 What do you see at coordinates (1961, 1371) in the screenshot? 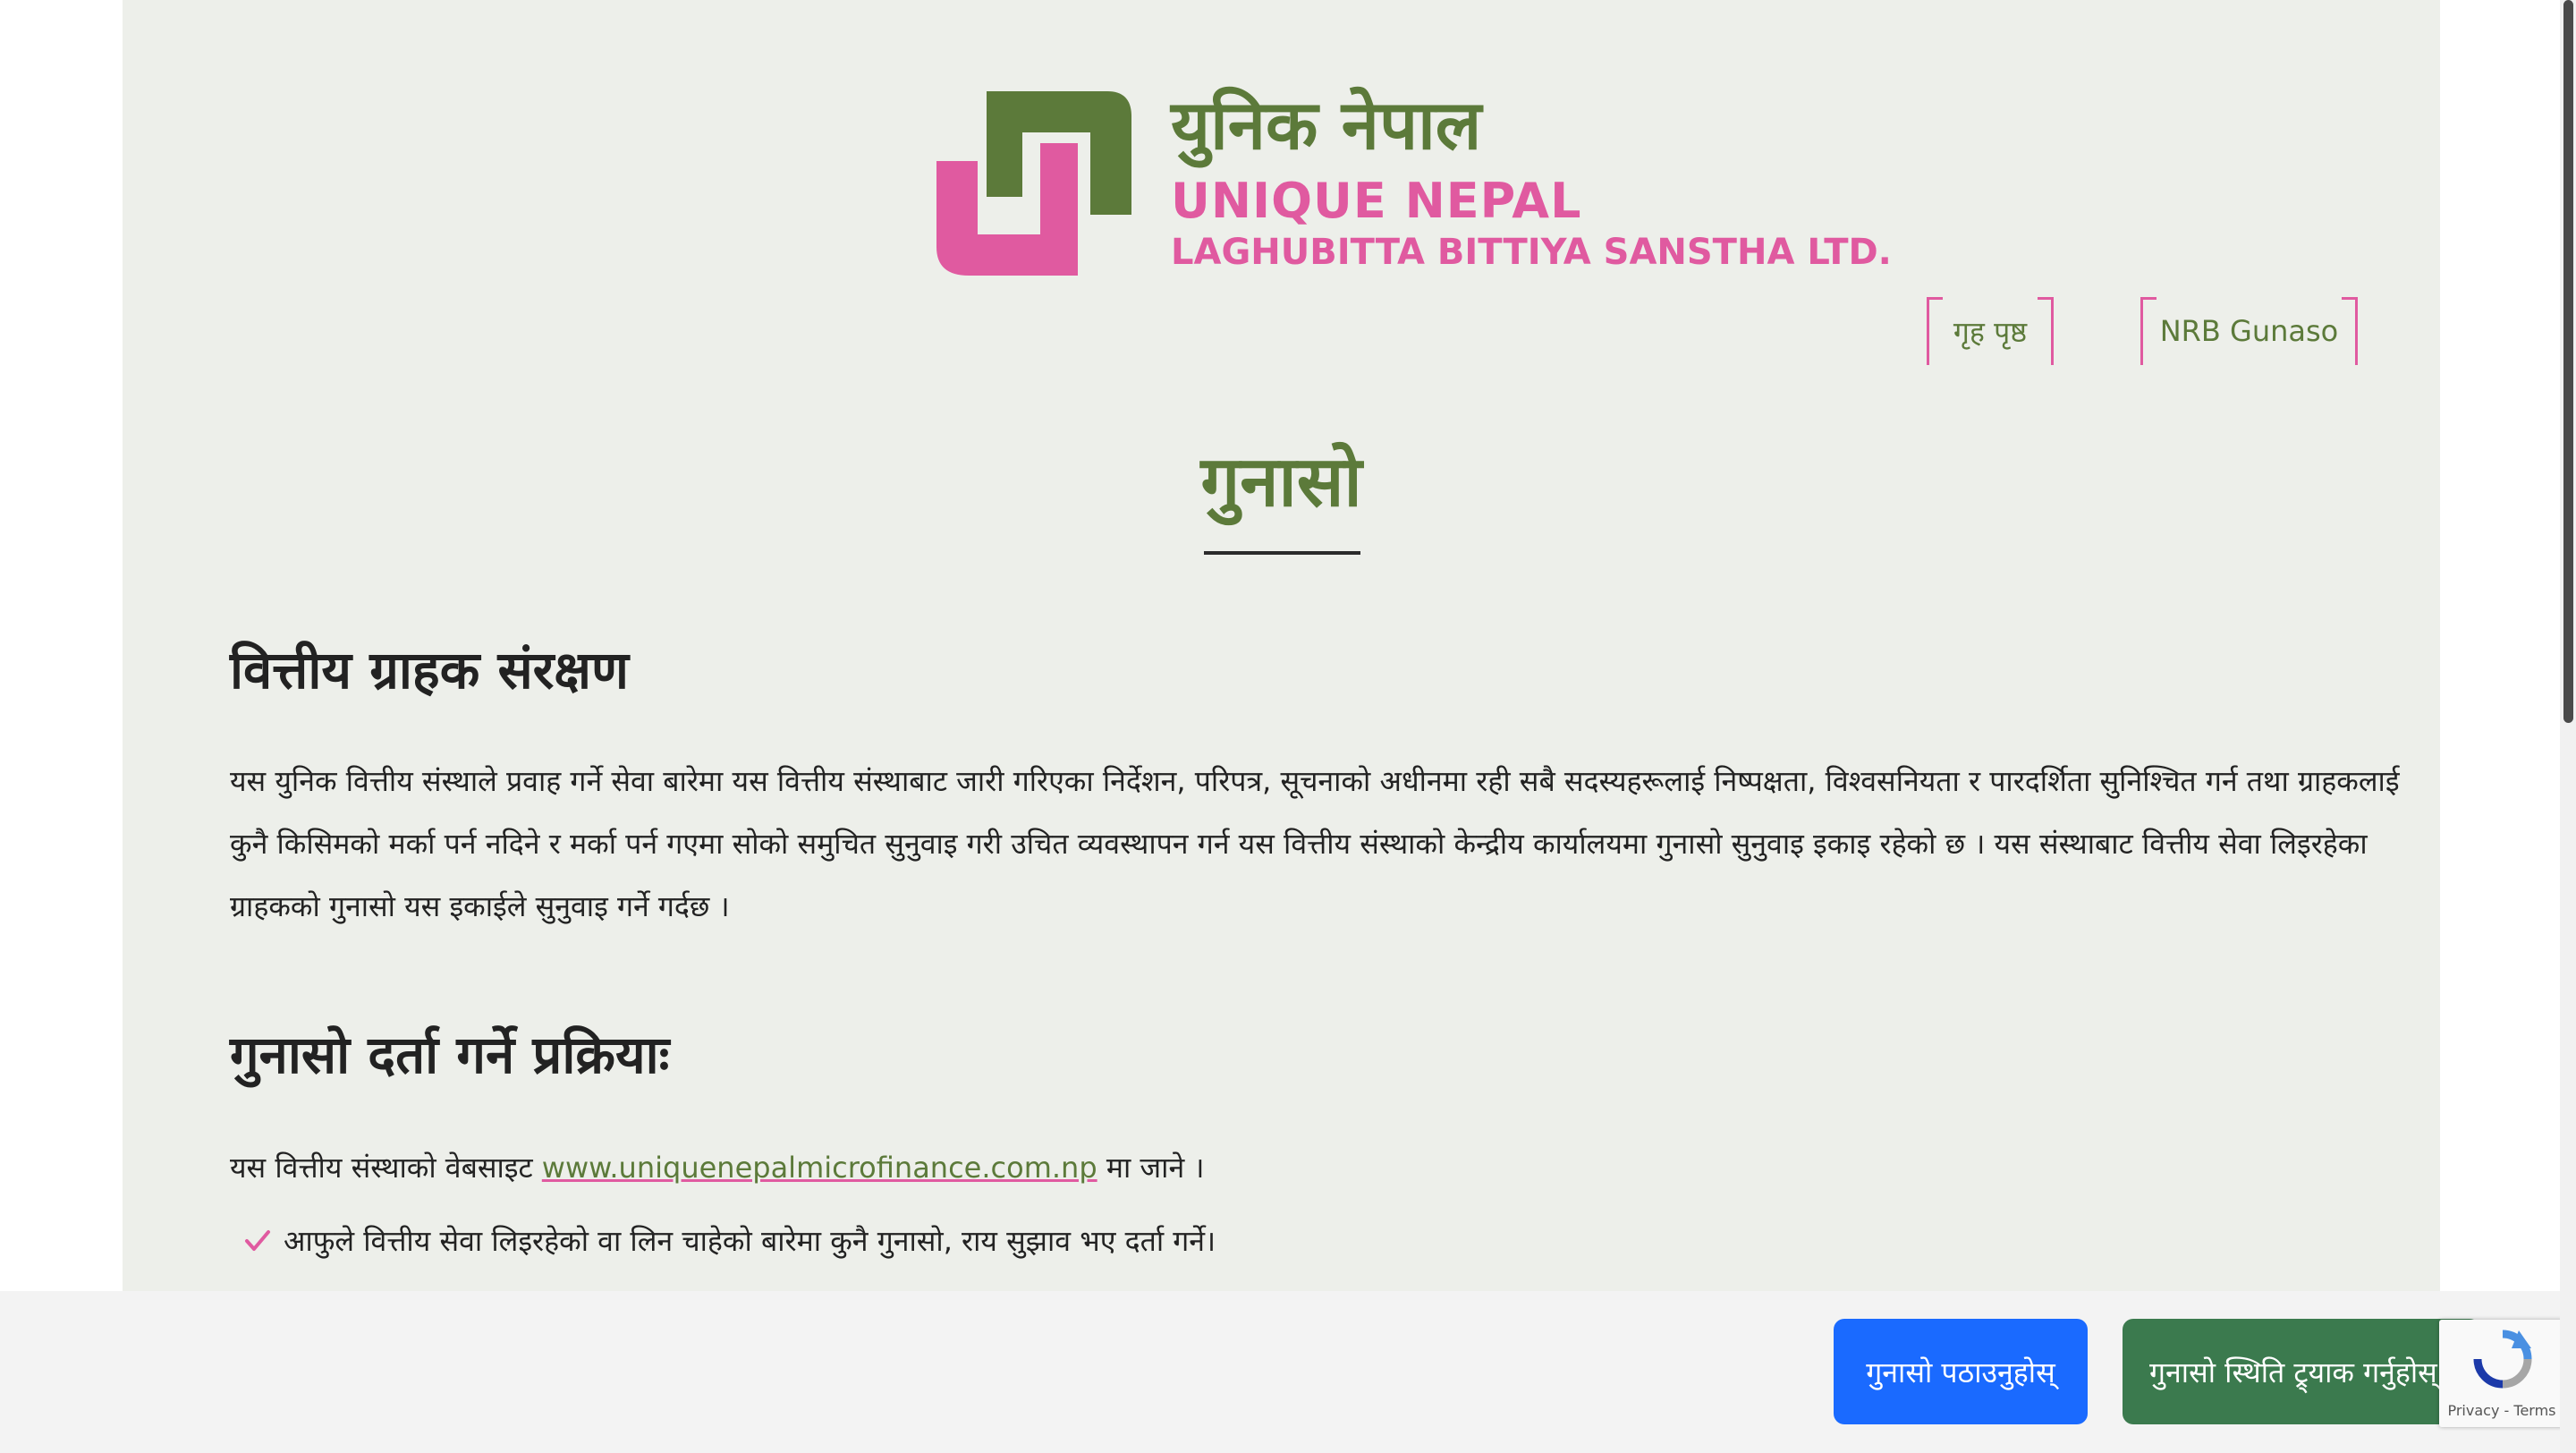
I see `send-complaint-button: गुनासो पठाउनुहोस्` at bounding box center [1961, 1371].